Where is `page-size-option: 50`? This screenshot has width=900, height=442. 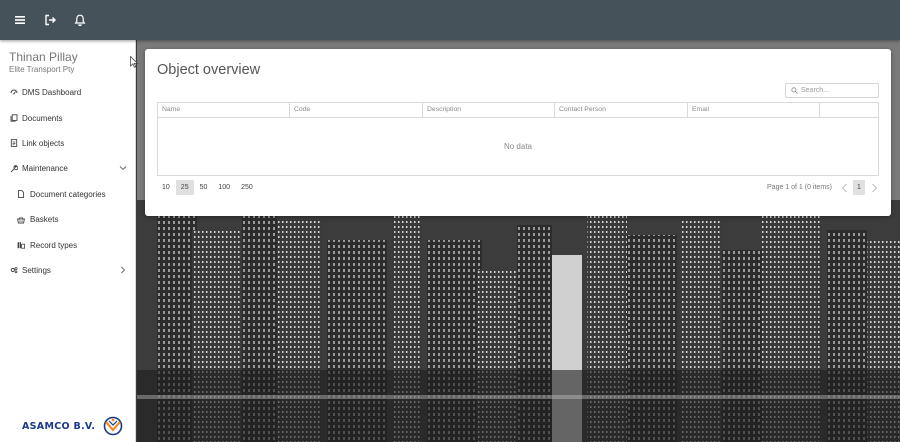 page-size-option: 50 is located at coordinates (204, 187).